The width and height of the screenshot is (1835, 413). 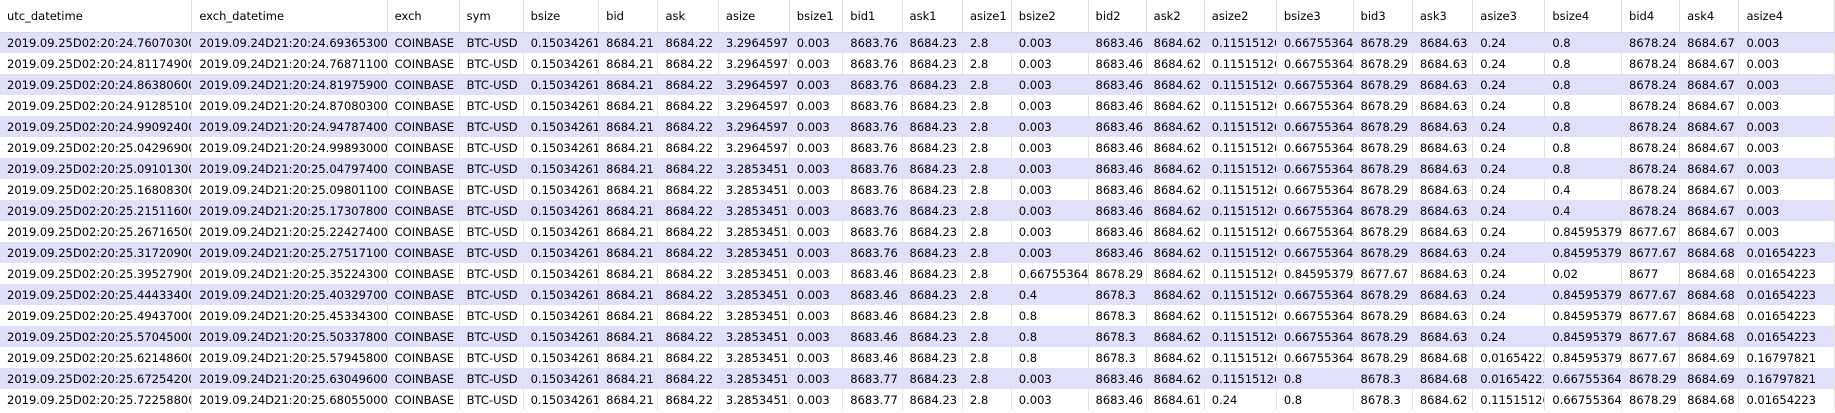 I want to click on column-header-ask3: ask3, so click(x=1443, y=16).